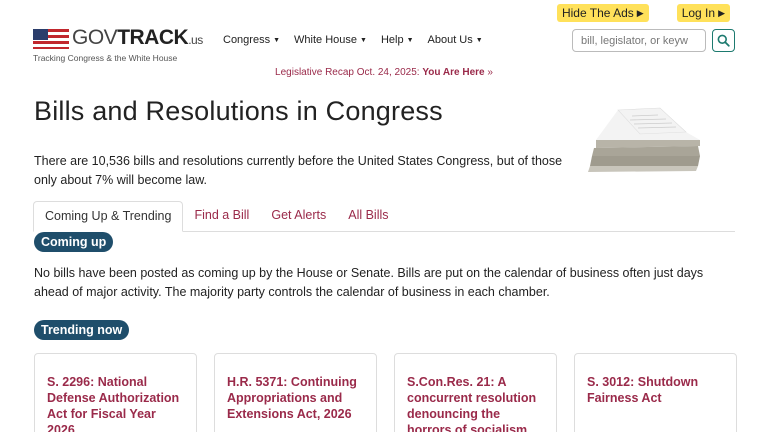 The width and height of the screenshot is (768, 432). I want to click on search-icon, so click(723, 40).